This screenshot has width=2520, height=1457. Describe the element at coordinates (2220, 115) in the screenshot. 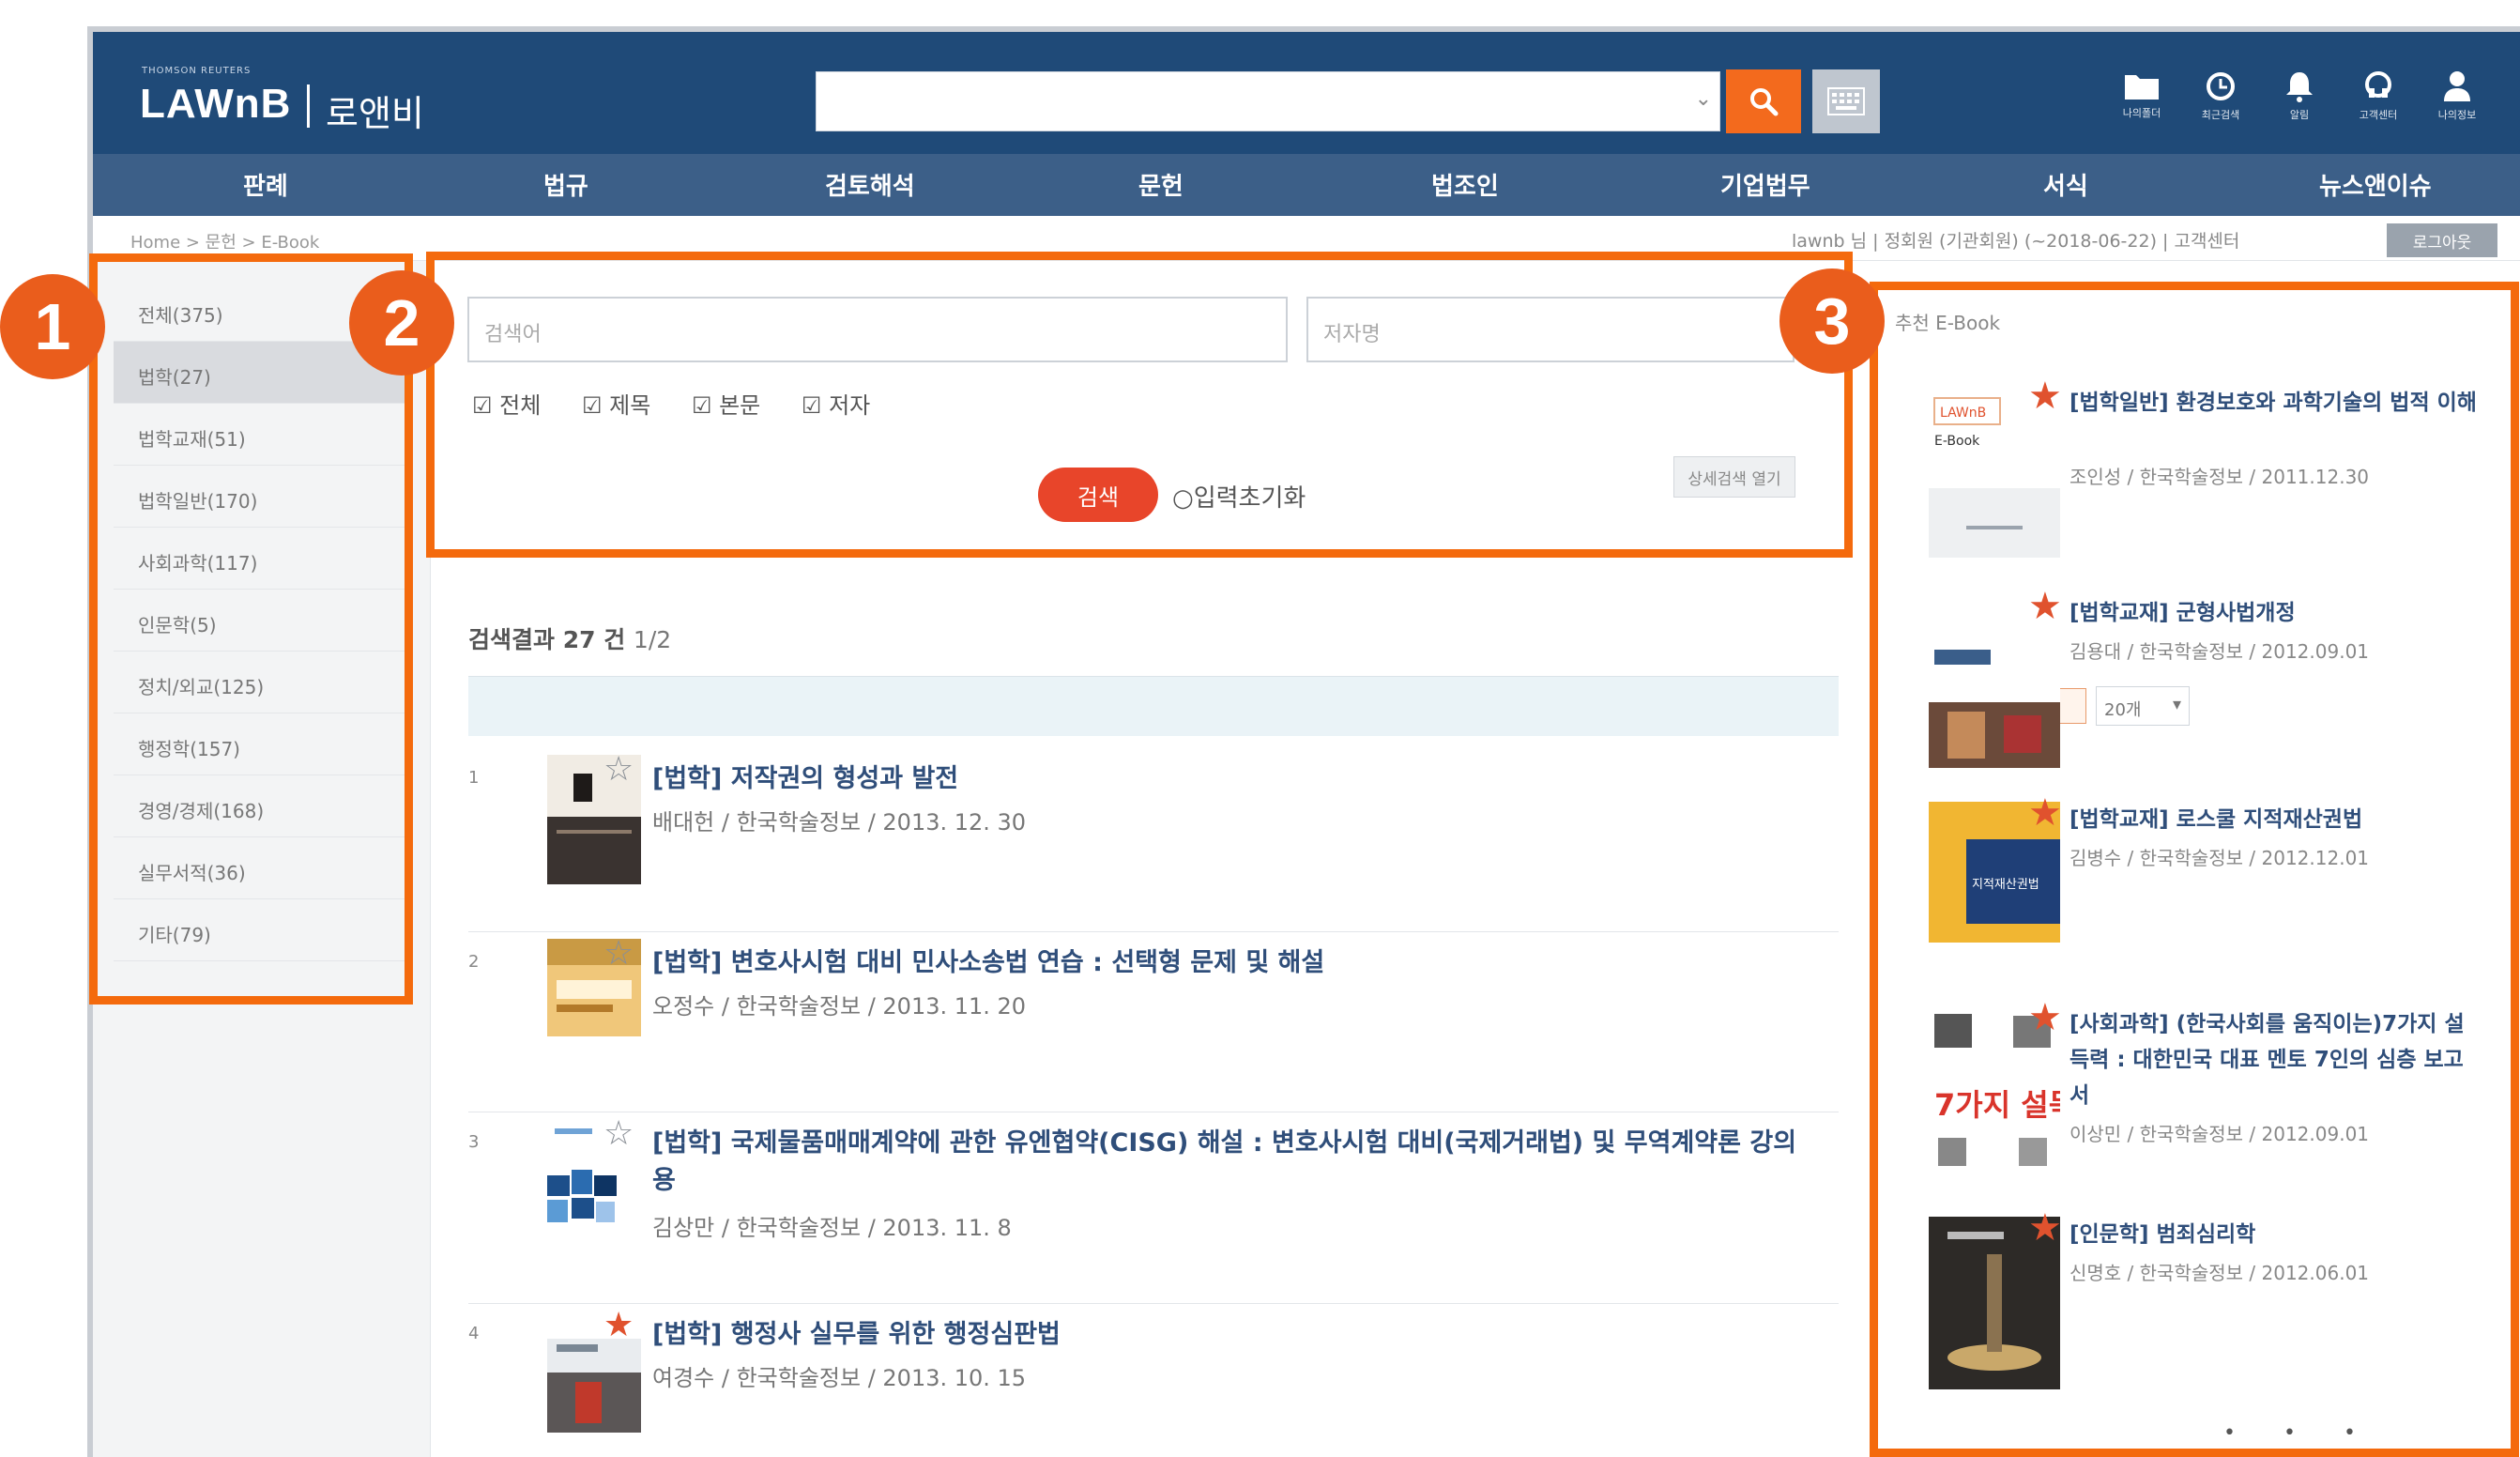

I see `icon-label: 최근검색` at that location.